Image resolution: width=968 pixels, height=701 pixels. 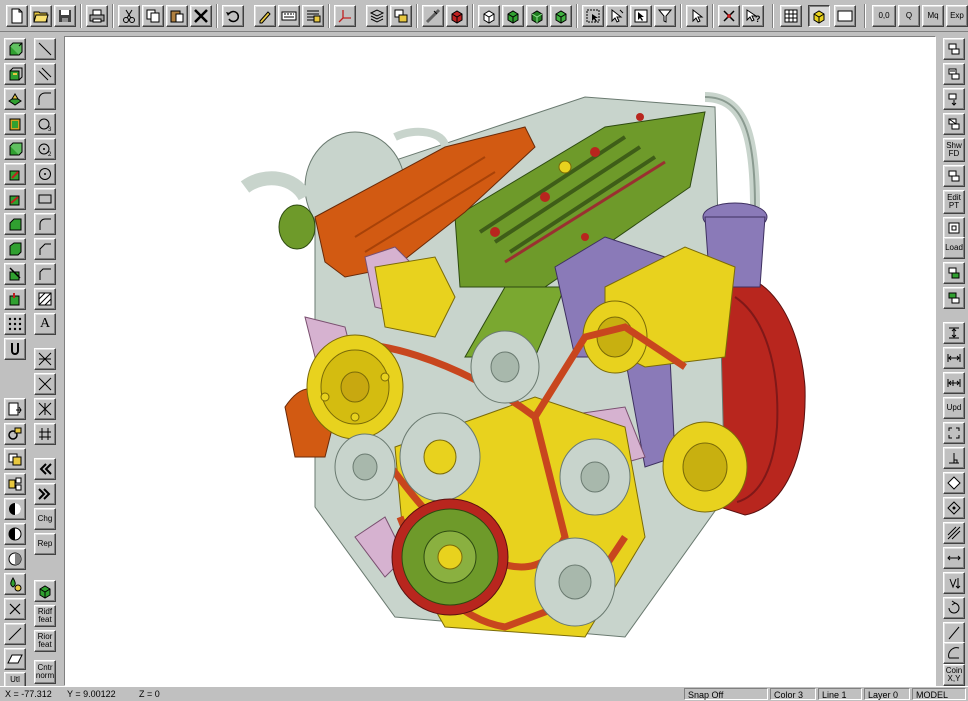 I want to click on sketch-pencil-icon, so click(x=265, y=16).